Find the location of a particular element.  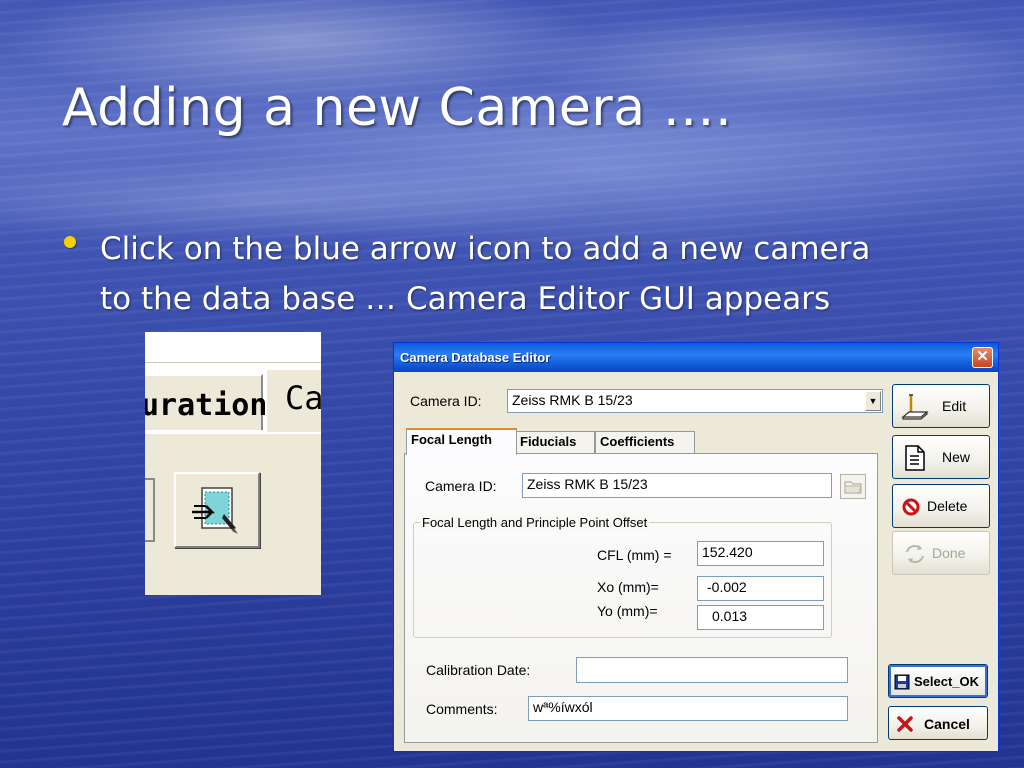

edit-icon is located at coordinates (915, 407).